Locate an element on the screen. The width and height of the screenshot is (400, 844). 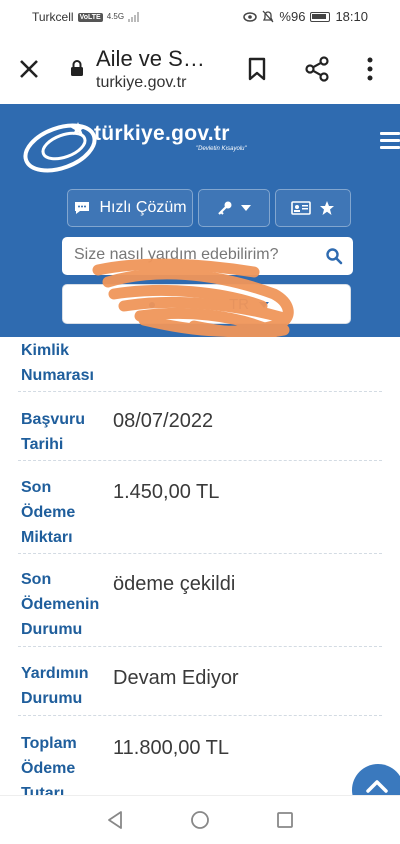
eye-comfort-icon is located at coordinates (250, 16).